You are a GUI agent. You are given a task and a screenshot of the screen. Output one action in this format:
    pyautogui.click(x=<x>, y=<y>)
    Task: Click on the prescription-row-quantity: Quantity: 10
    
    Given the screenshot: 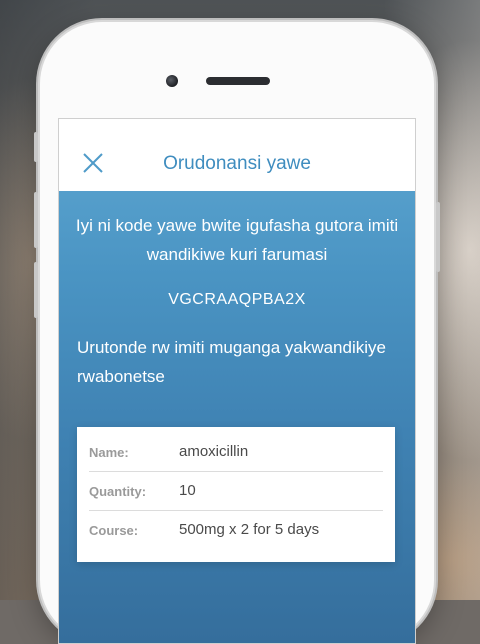 What is the action you would take?
    pyautogui.click(x=236, y=491)
    